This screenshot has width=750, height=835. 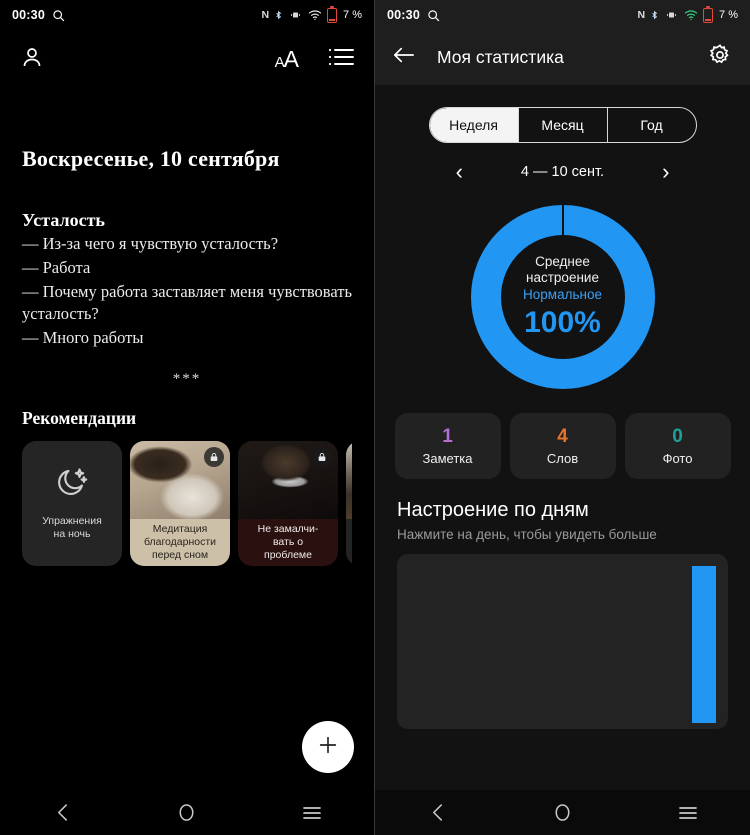 I want to click on add-entry-fab, so click(x=328, y=747).